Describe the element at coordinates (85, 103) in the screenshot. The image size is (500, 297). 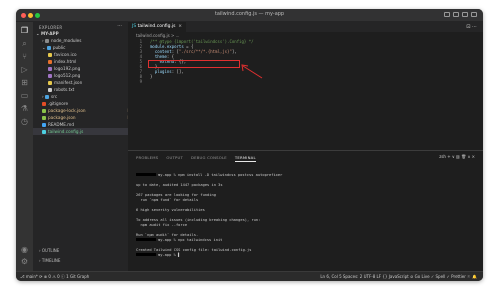
I see `tree-item: .gitignore` at that location.